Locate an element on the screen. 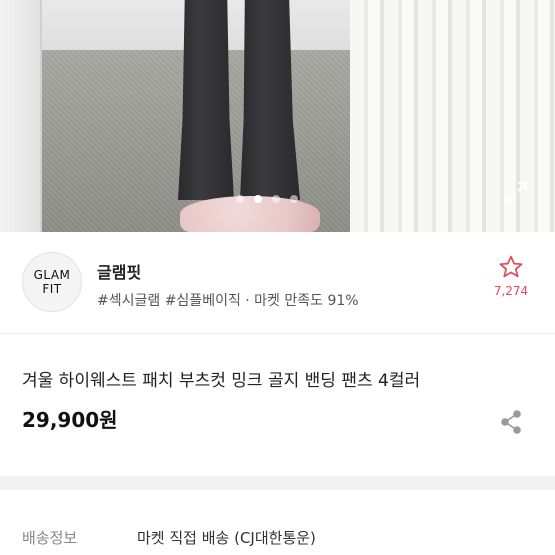  star-icon is located at coordinates (511, 266).